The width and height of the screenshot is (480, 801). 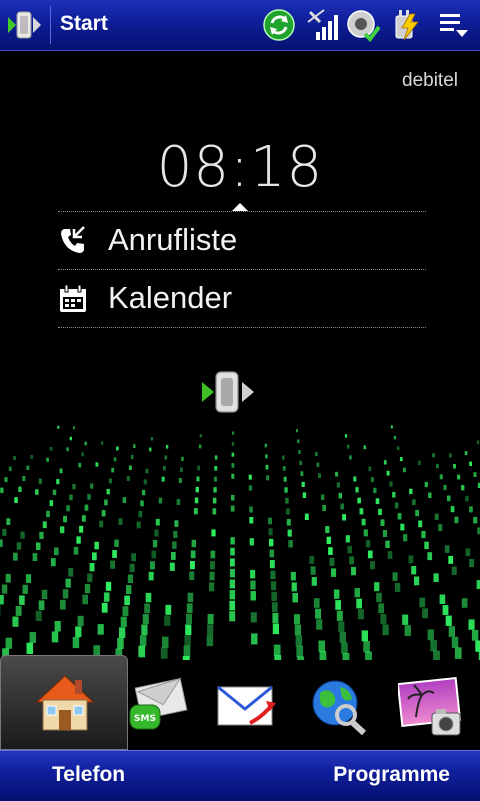 I want to click on calendar-item: Kalender, so click(x=242, y=298).